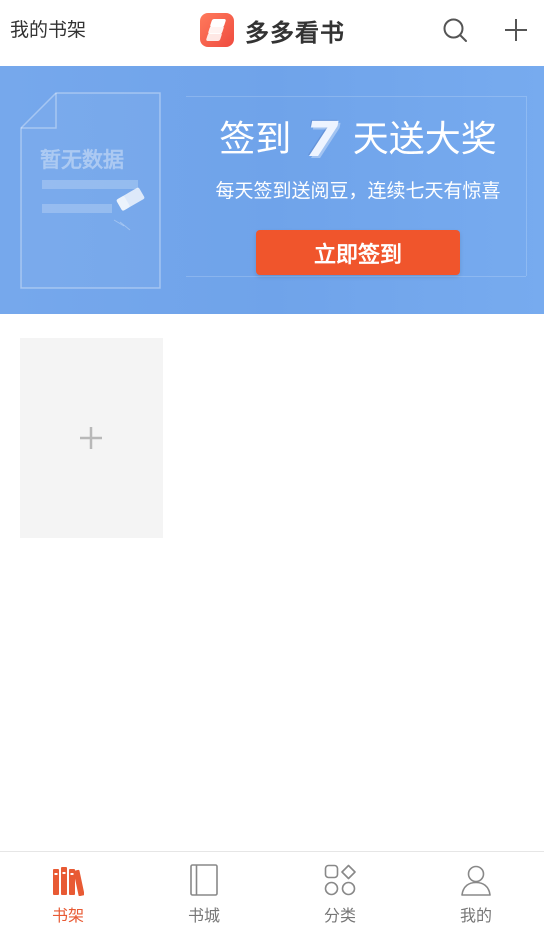 This screenshot has height=937, width=544. Describe the element at coordinates (339, 915) in the screenshot. I see `tab-label: 分类` at that location.